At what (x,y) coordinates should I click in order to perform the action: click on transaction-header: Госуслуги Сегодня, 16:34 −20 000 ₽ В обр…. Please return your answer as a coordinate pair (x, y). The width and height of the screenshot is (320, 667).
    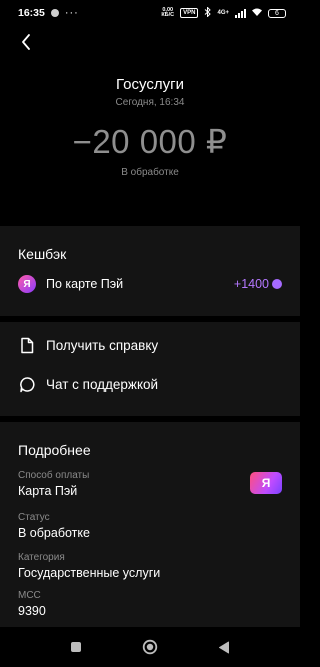
    Looking at the image, I should click on (150, 127).